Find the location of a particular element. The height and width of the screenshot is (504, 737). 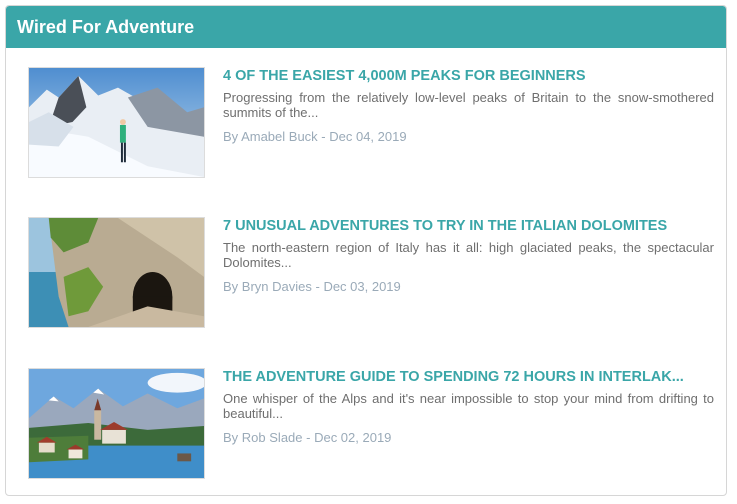

article-date: Dec 04, 2019 is located at coordinates (368, 136).